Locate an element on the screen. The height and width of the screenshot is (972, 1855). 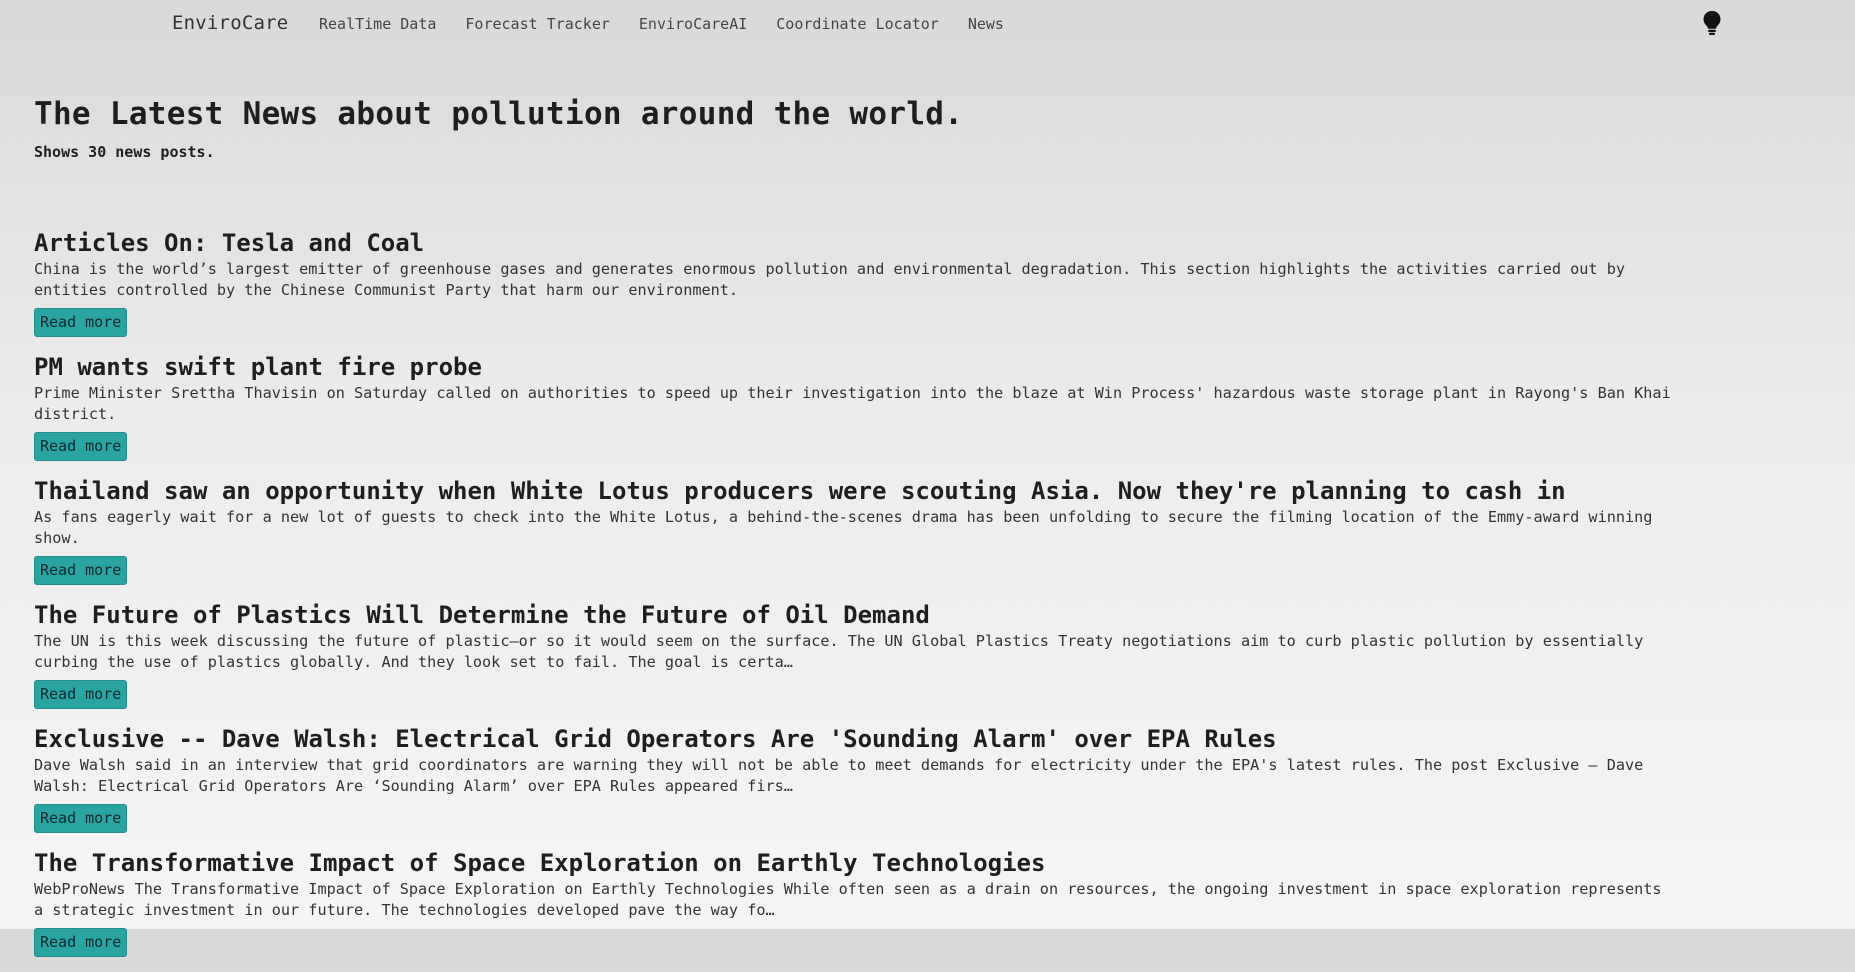
lightbulb-icon is located at coordinates (1712, 23).